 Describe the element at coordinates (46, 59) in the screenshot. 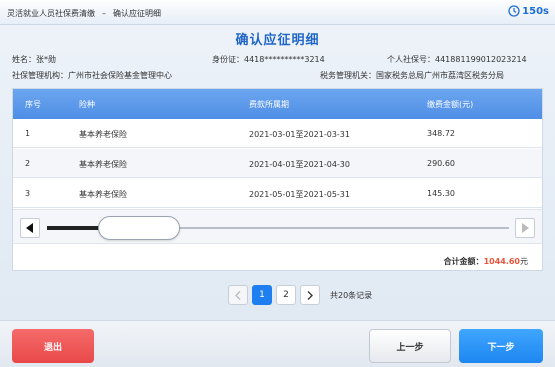

I see `name-value: 张*勋` at that location.